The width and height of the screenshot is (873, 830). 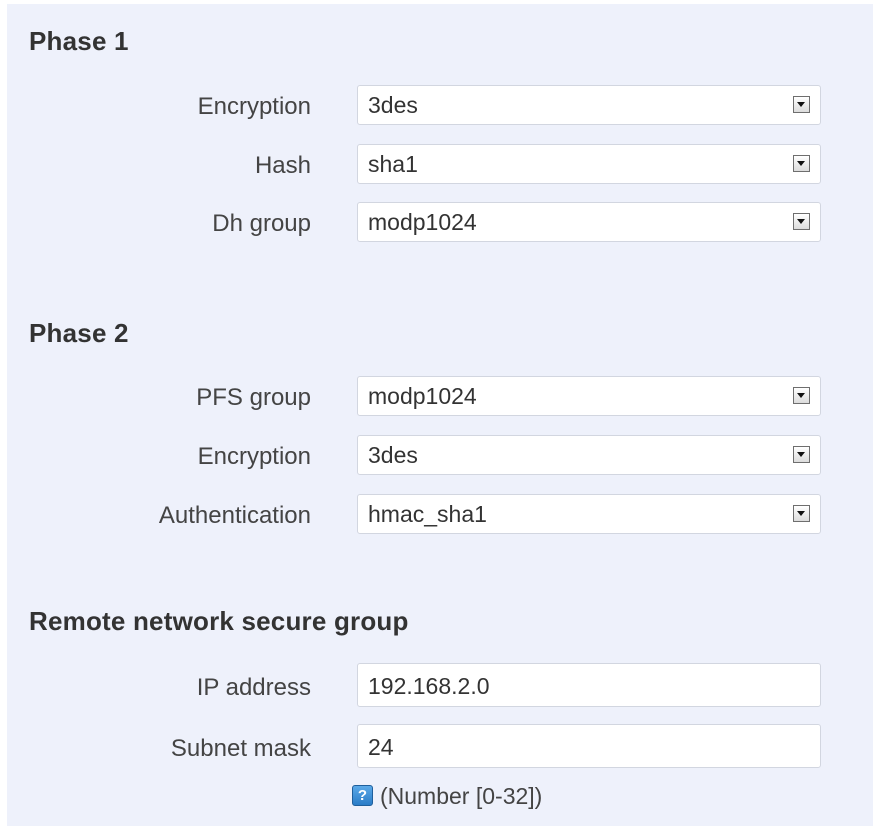 I want to click on phase2-authentication-value: hmac_sha1, so click(x=427, y=514).